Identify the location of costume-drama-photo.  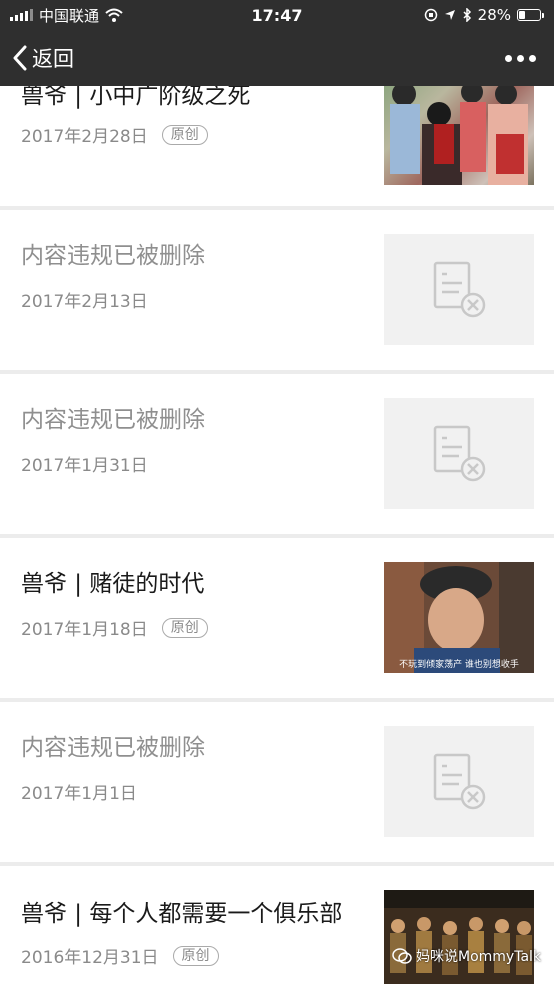
(459, 129).